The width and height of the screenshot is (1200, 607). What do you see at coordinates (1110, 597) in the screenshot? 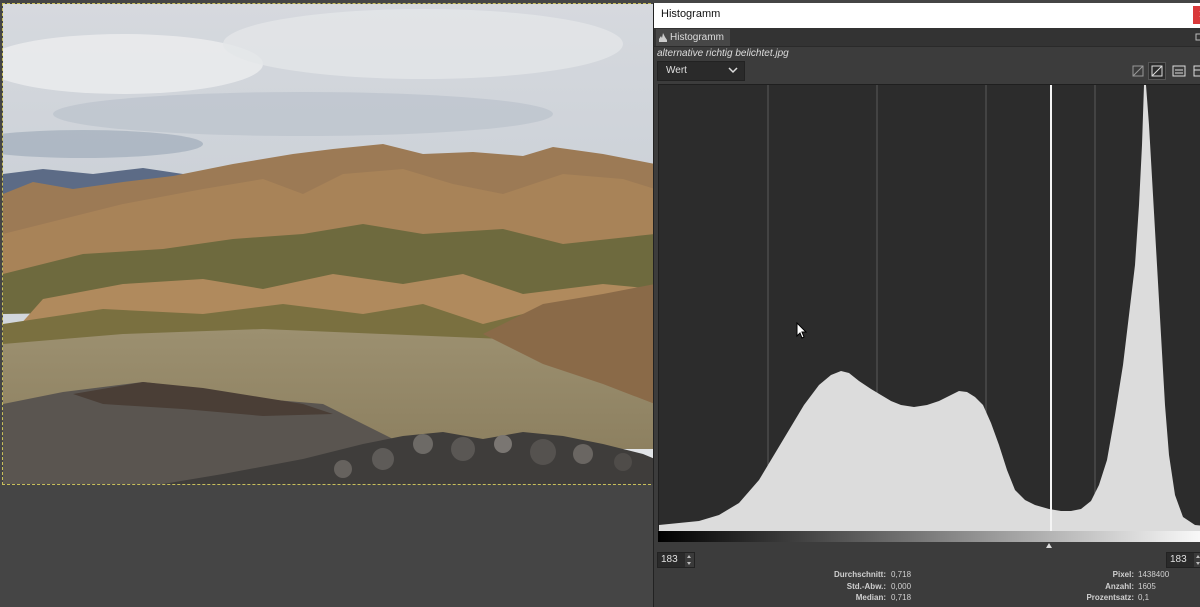
I see `stat-percent-label: Prozentsatz:` at bounding box center [1110, 597].